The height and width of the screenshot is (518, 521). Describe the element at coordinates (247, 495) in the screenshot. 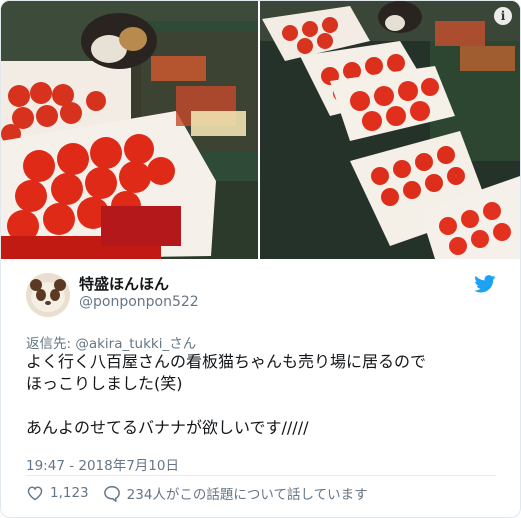

I see `conversation-text: 234人がこの話題について話しています` at that location.